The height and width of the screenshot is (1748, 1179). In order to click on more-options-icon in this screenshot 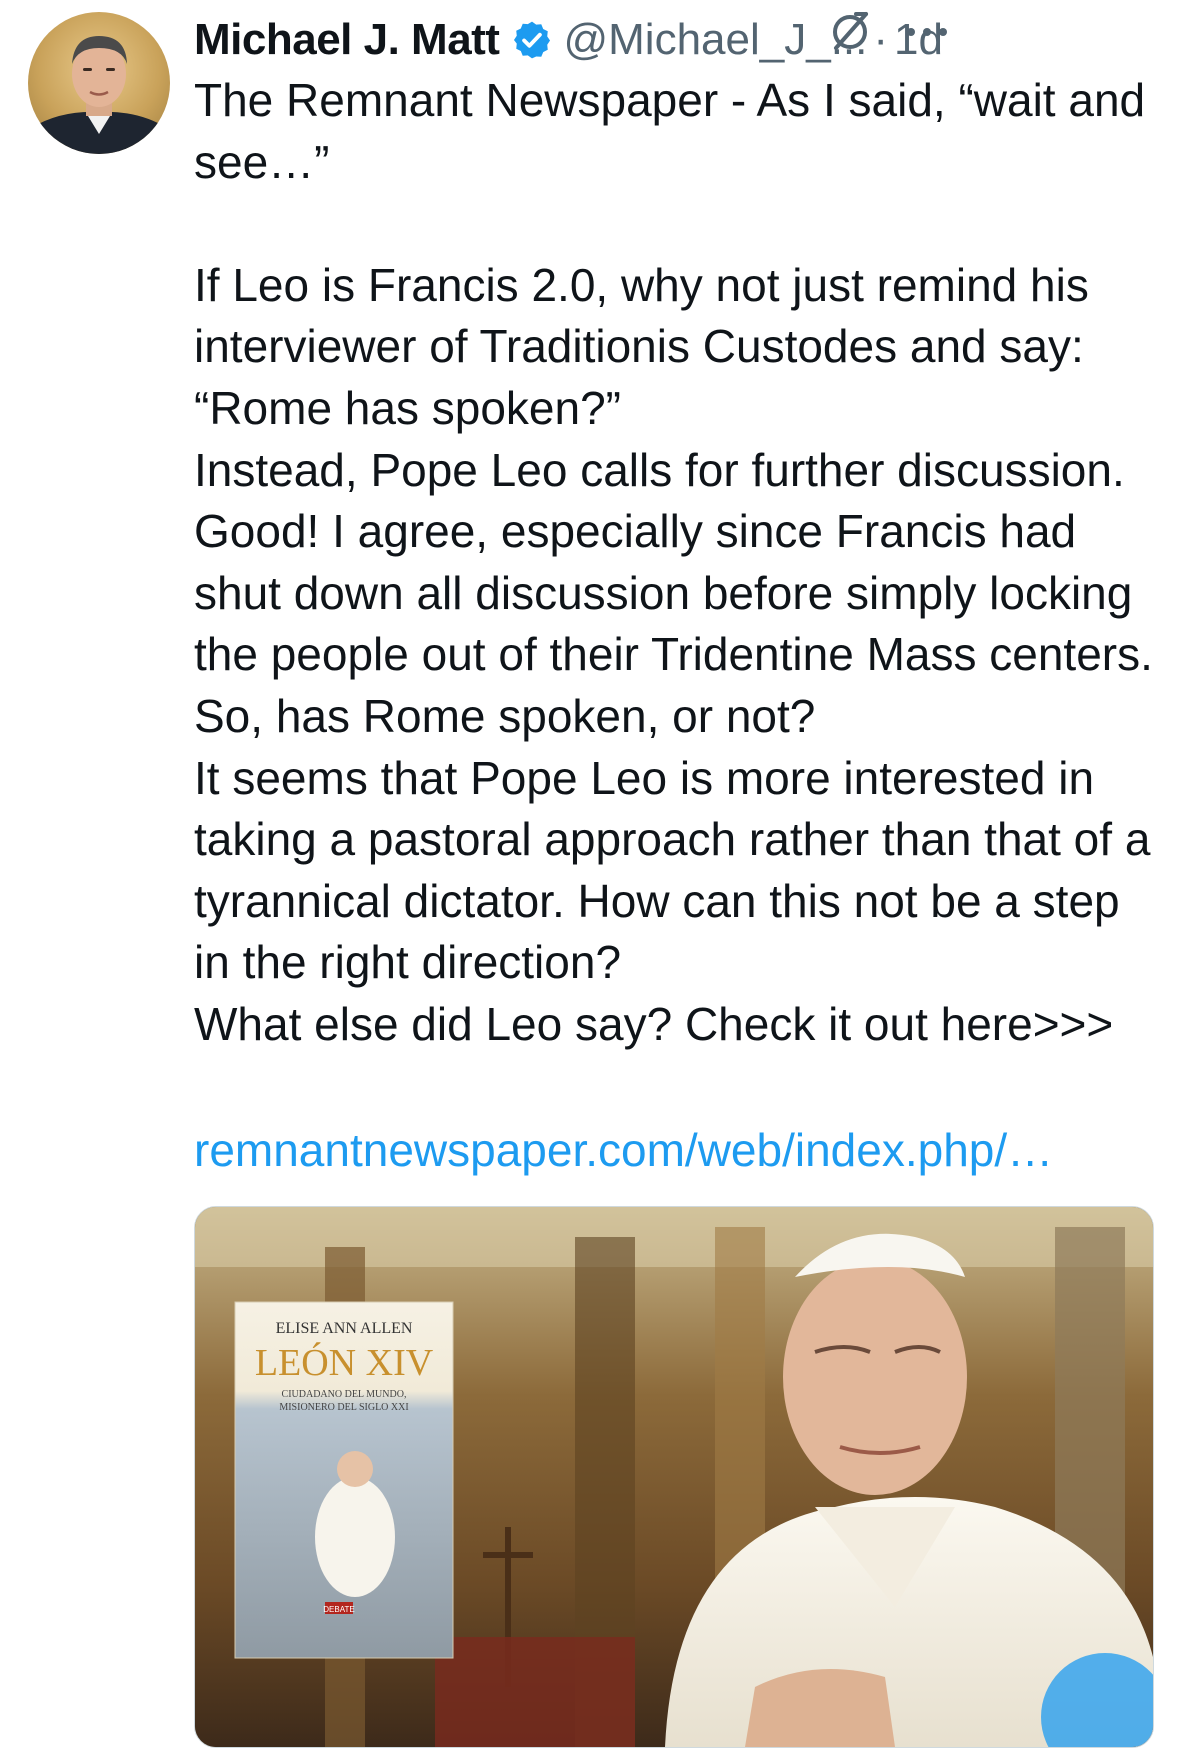, I will do `click(927, 30)`.